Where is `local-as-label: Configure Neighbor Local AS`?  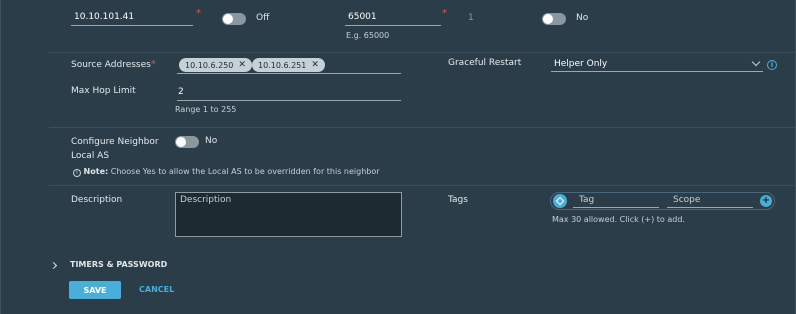
local-as-label: Configure Neighbor Local AS is located at coordinates (115, 149).